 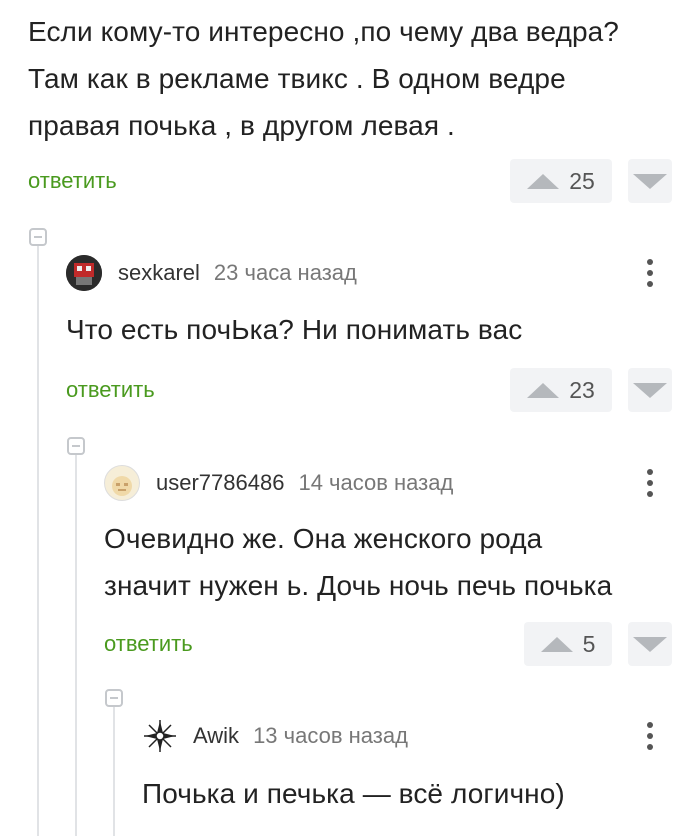 What do you see at coordinates (285, 273) in the screenshot?
I see `comment-time: 23 часа назад` at bounding box center [285, 273].